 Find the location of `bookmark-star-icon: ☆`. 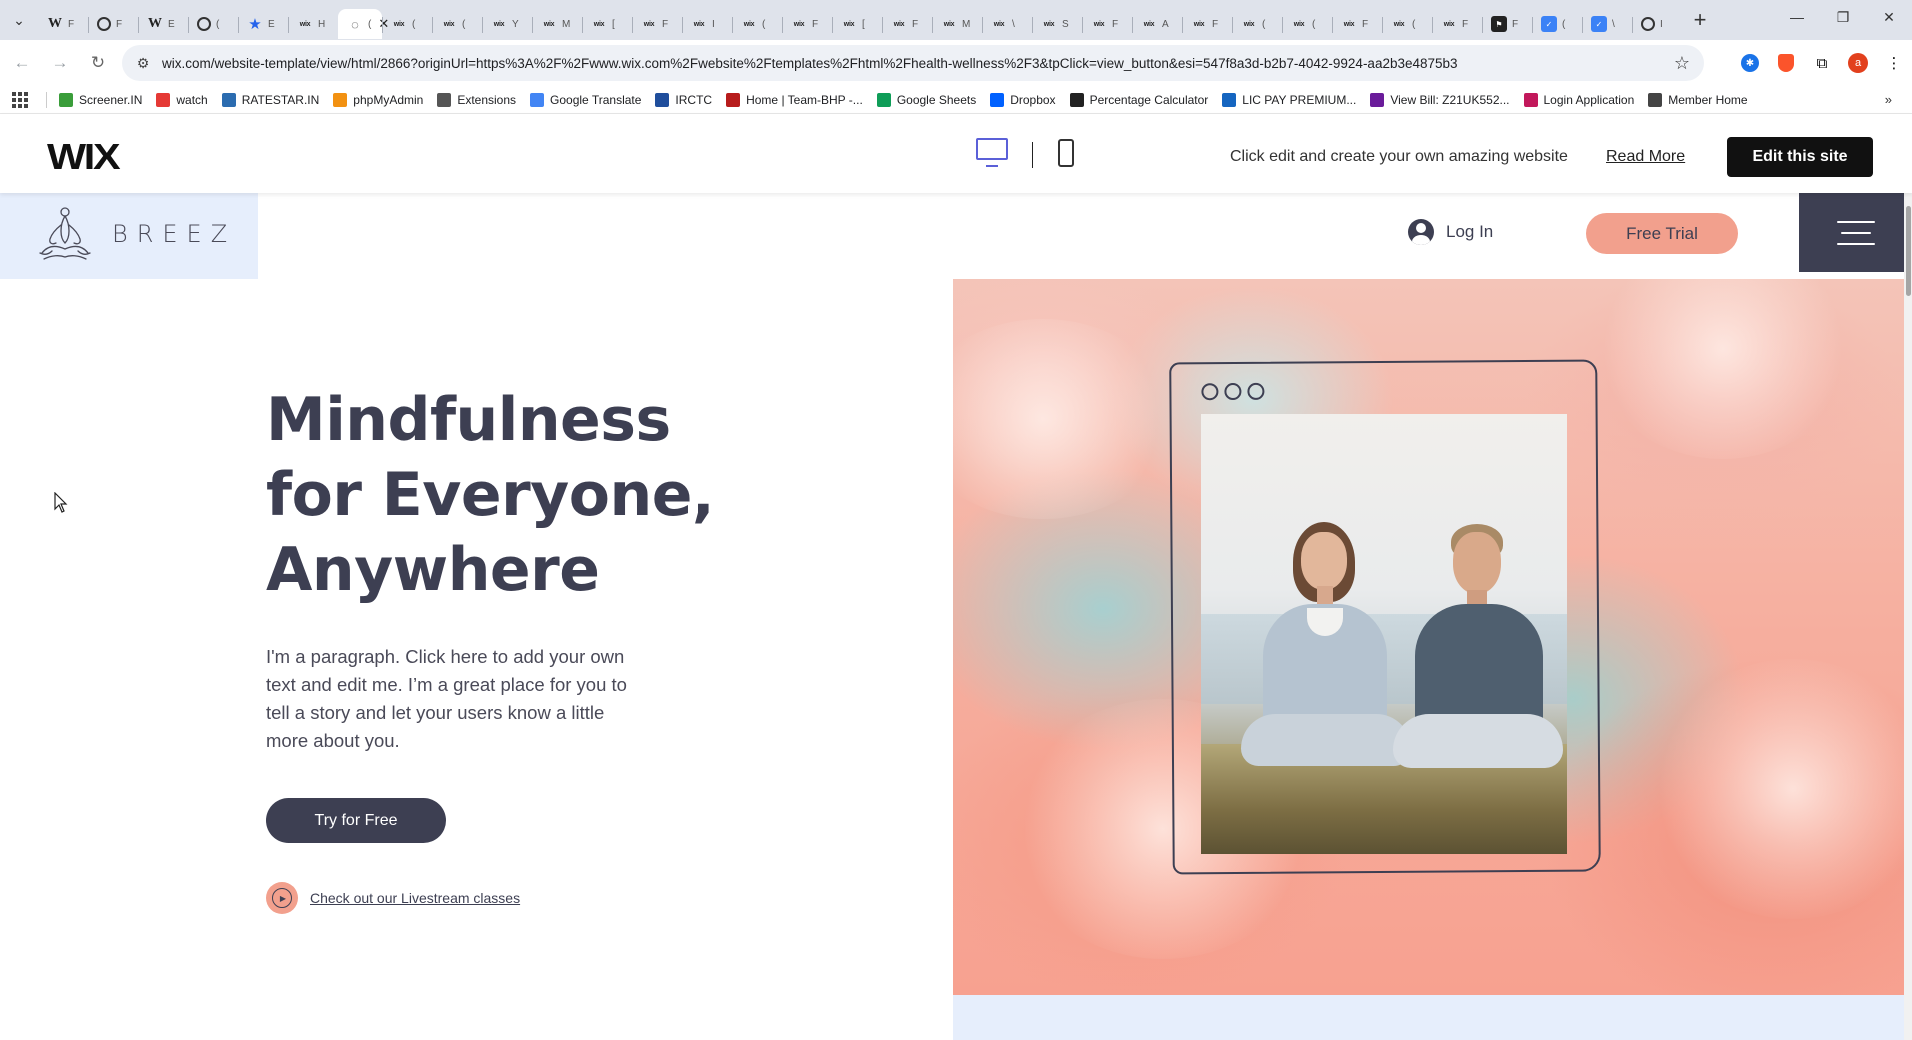

bookmark-star-icon: ☆ is located at coordinates (1682, 63).